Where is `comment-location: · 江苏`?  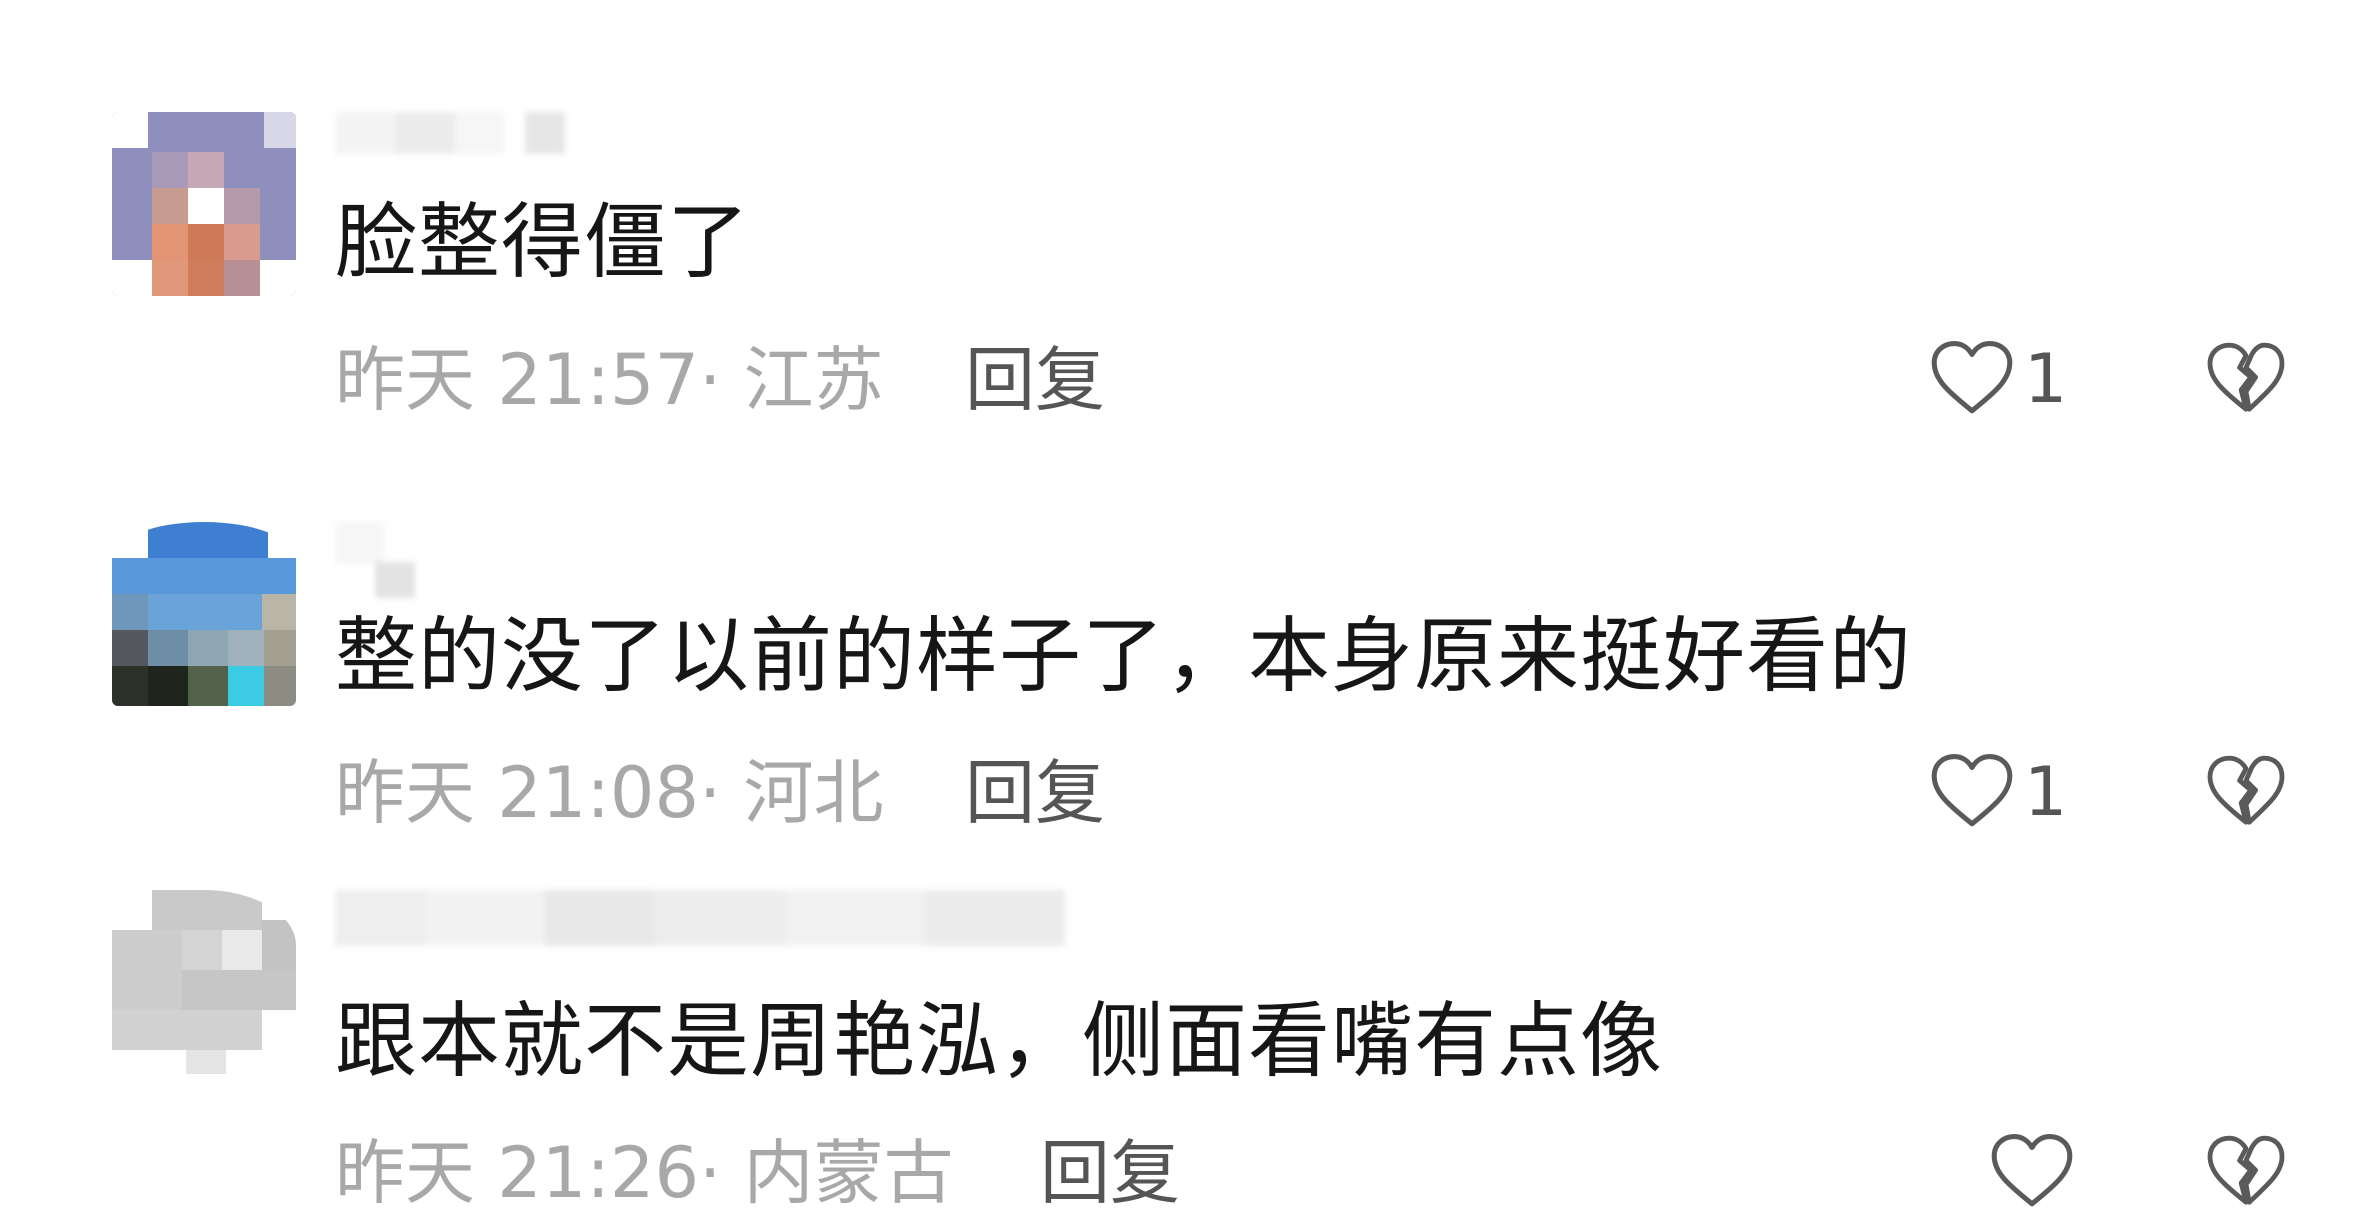 comment-location: · 江苏 is located at coordinates (791, 380).